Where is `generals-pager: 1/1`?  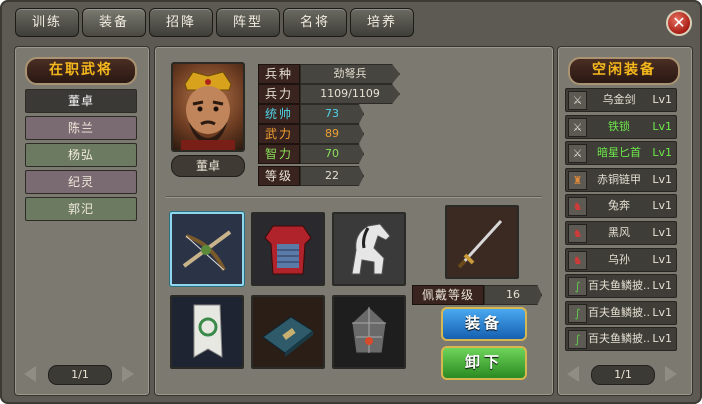 generals-pager: 1/1 is located at coordinates (80, 375).